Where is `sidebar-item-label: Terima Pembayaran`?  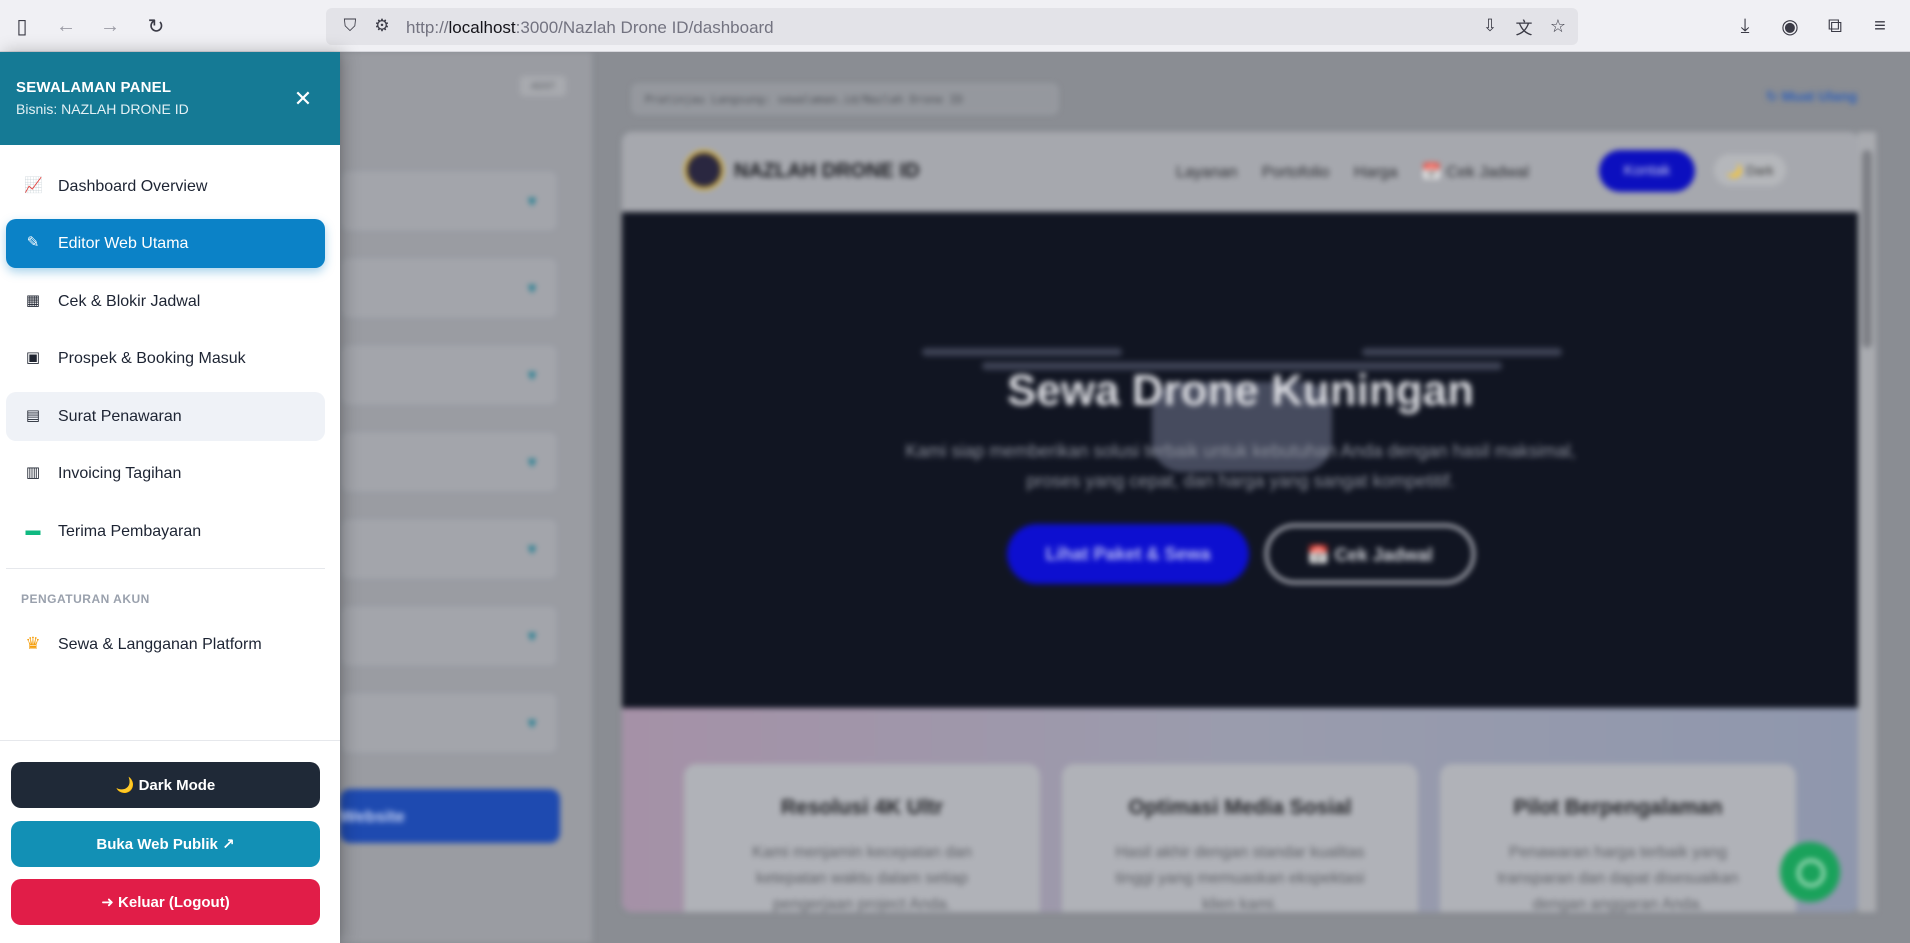
sidebar-item-label: Terima Pembayaran is located at coordinates (130, 531).